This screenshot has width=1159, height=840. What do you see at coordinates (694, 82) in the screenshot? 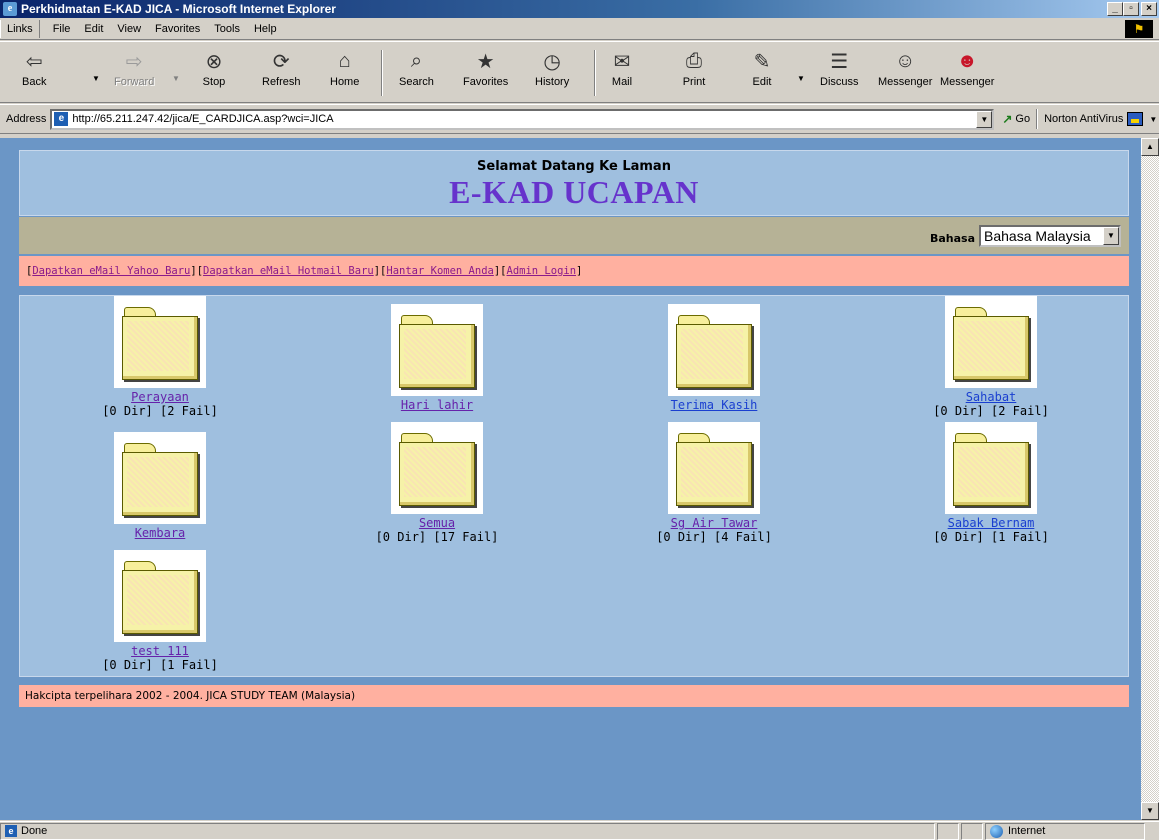
I see `print-label: Print` at bounding box center [694, 82].